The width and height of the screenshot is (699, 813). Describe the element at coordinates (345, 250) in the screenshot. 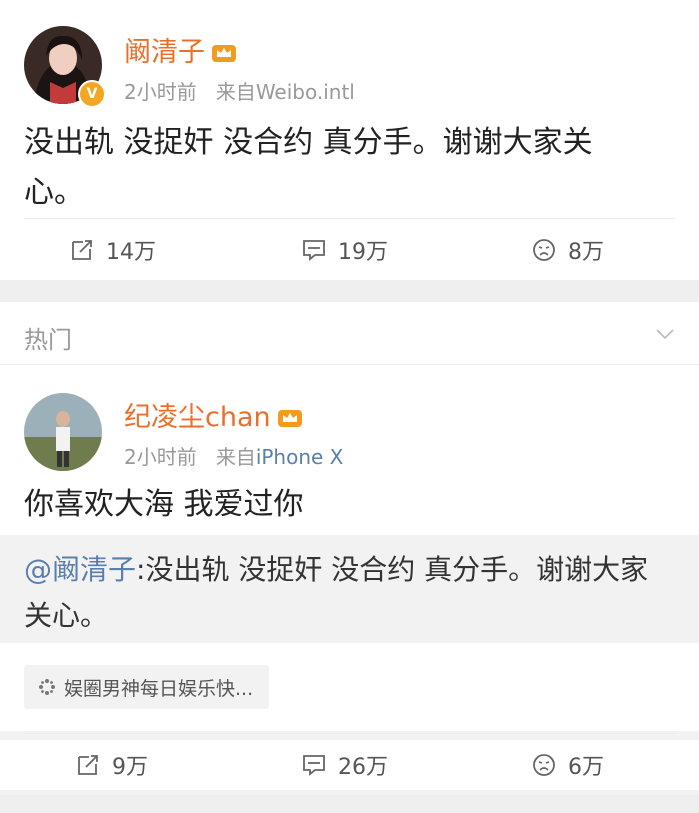

I see `comment-button: 19万` at that location.